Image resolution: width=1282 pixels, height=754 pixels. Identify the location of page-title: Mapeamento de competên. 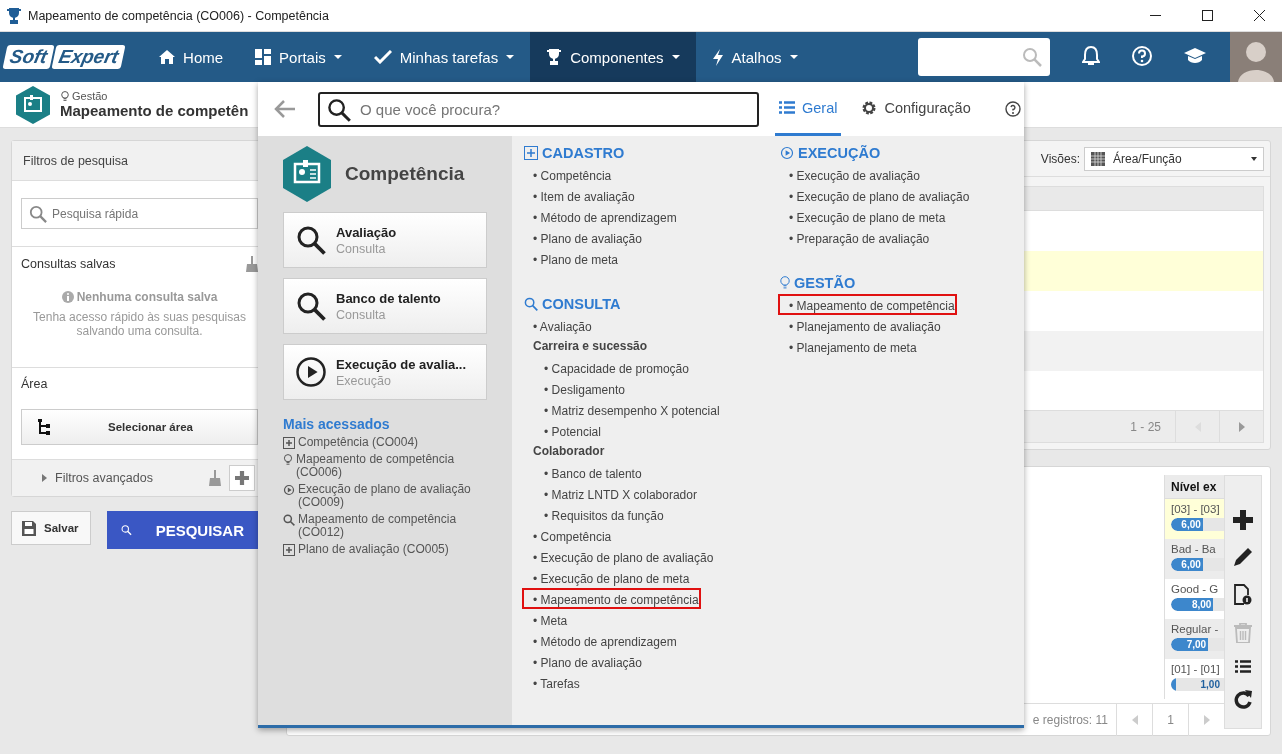
(154, 110).